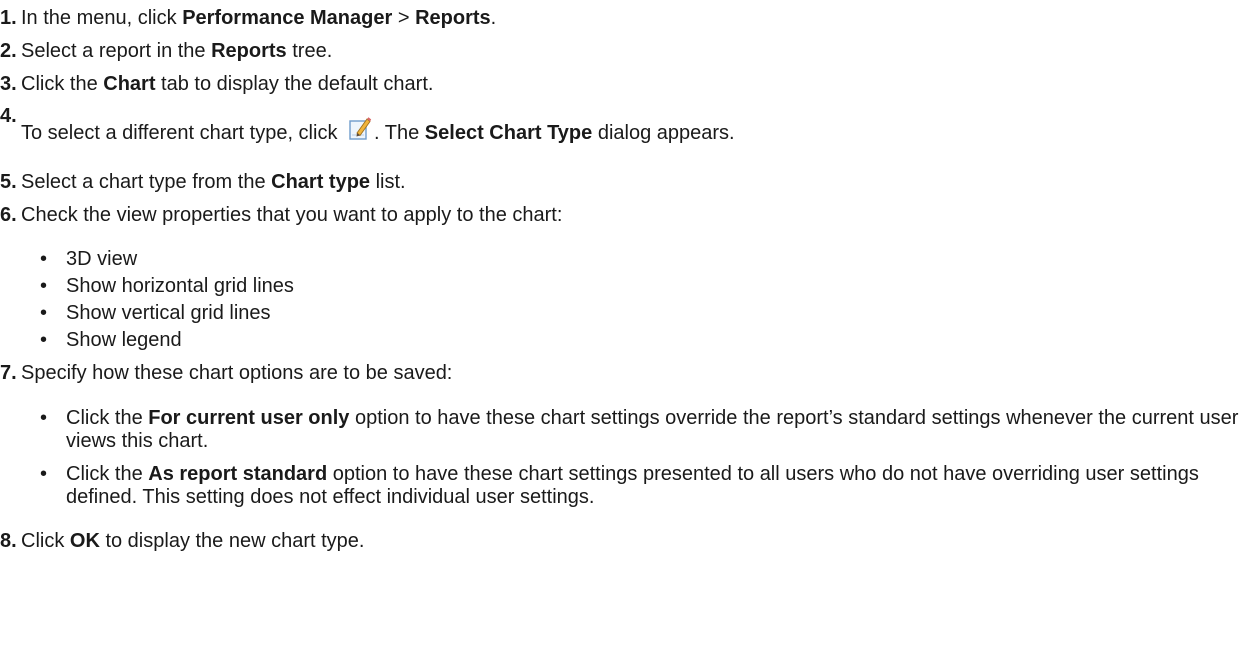 The height and width of the screenshot is (645, 1259). What do you see at coordinates (8, 18) in the screenshot?
I see `step-number: 1.` at bounding box center [8, 18].